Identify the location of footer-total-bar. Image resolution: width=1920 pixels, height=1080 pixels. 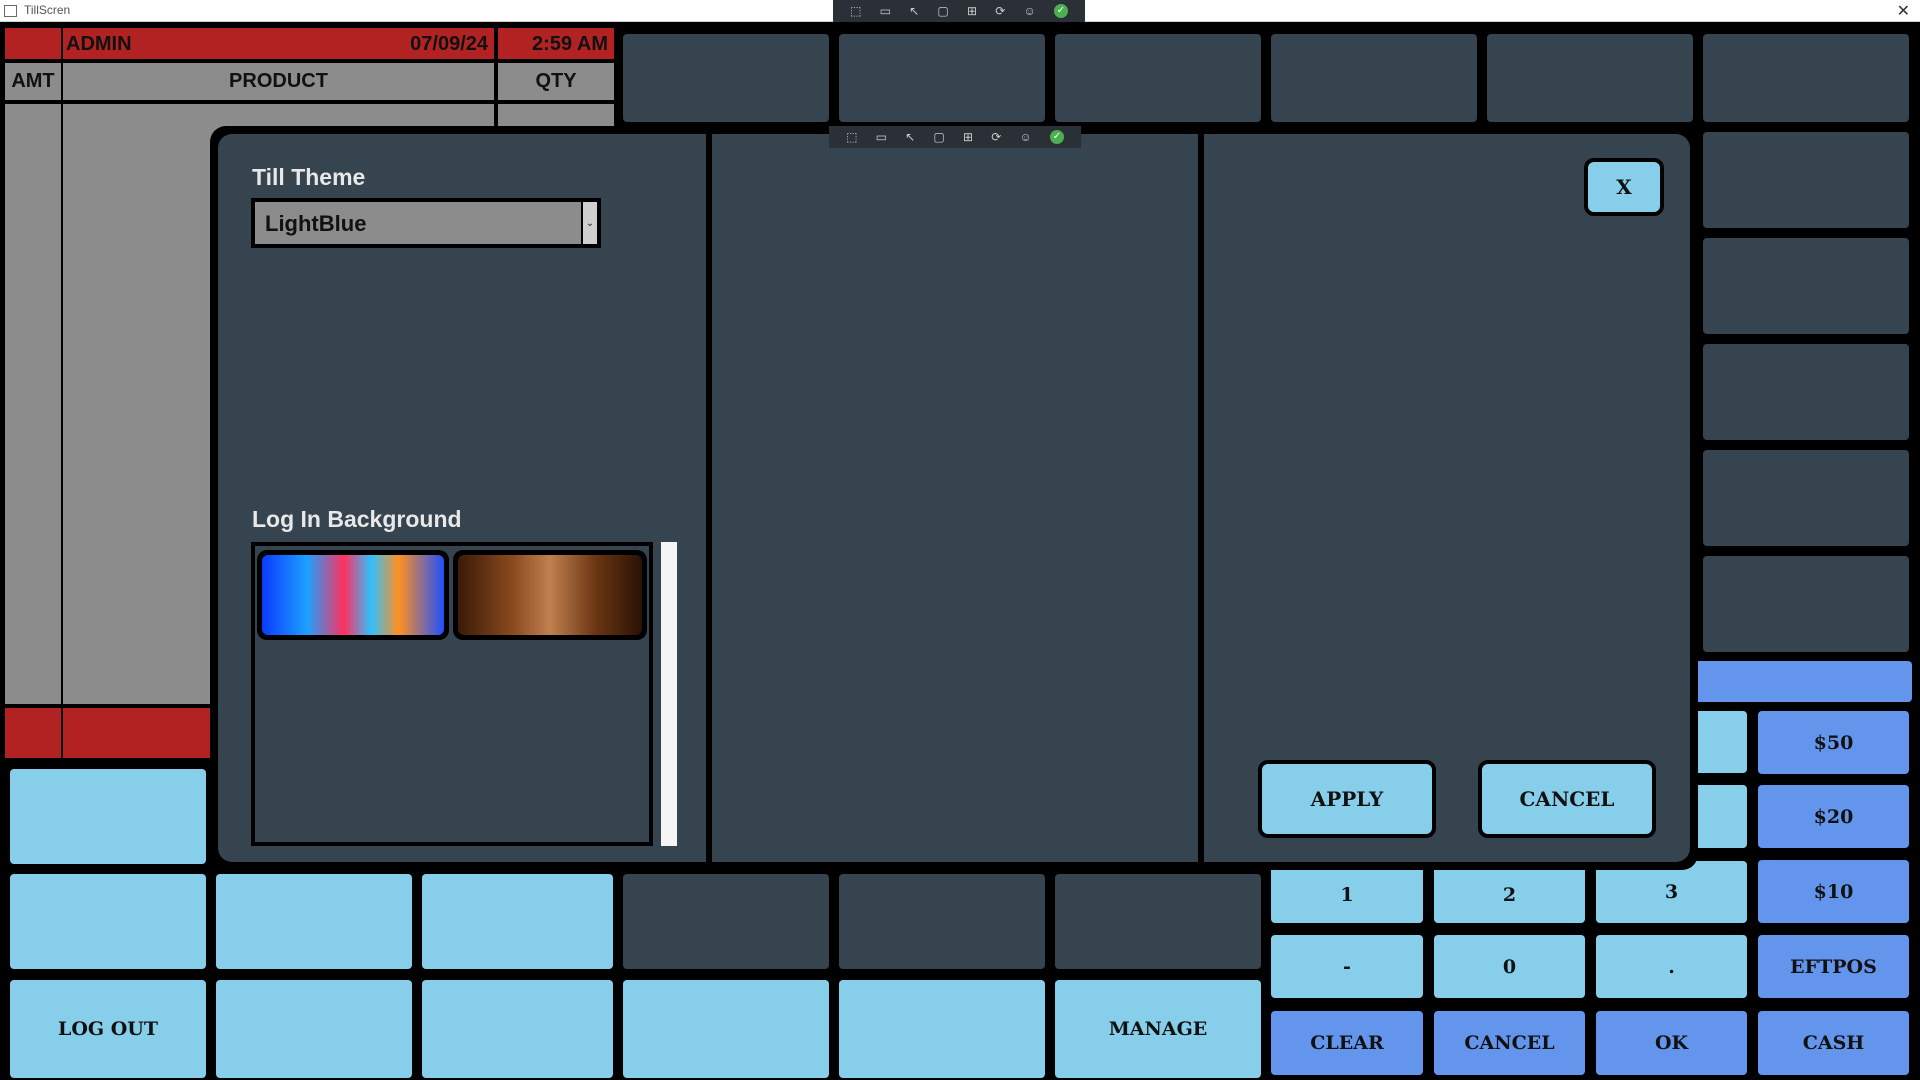
(143, 733).